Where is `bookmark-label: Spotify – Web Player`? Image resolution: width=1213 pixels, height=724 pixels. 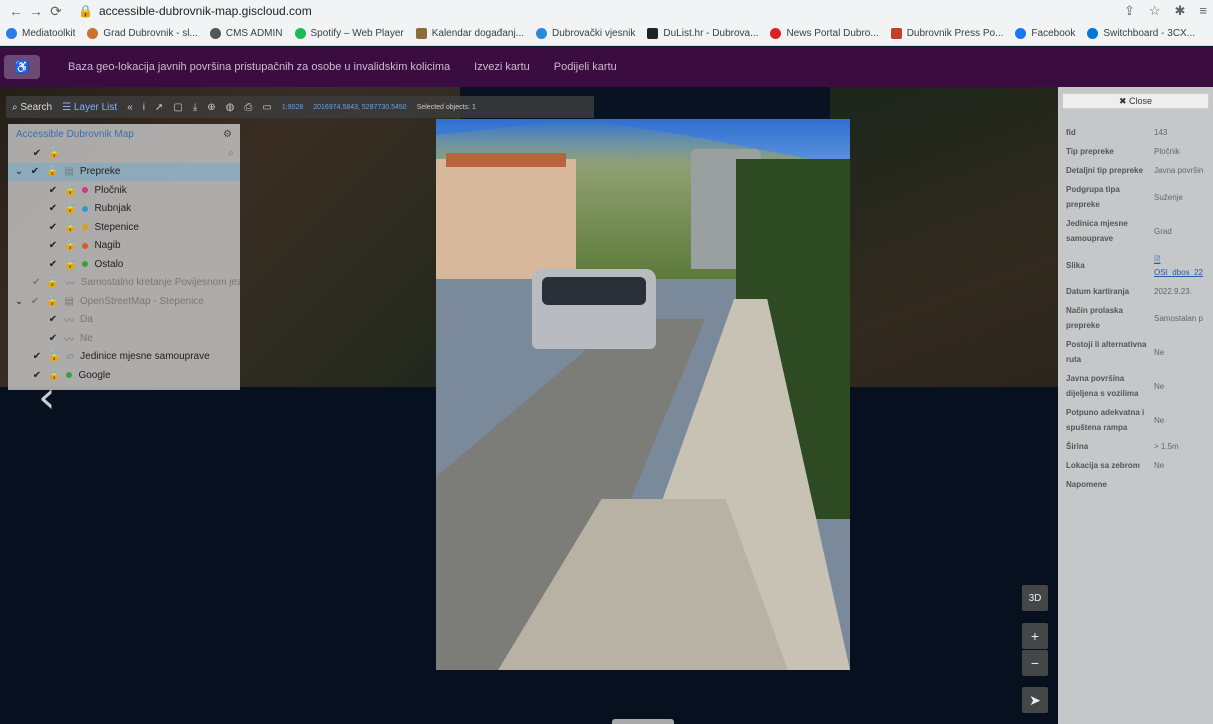
bookmark-label: Spotify – Web Player is located at coordinates (357, 33).